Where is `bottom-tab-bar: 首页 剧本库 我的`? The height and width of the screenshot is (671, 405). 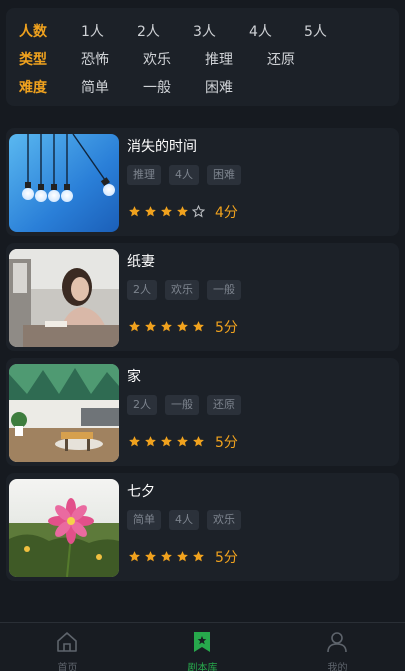
bottom-tab-bar: 首页 剧本库 我的 is located at coordinates (202, 646).